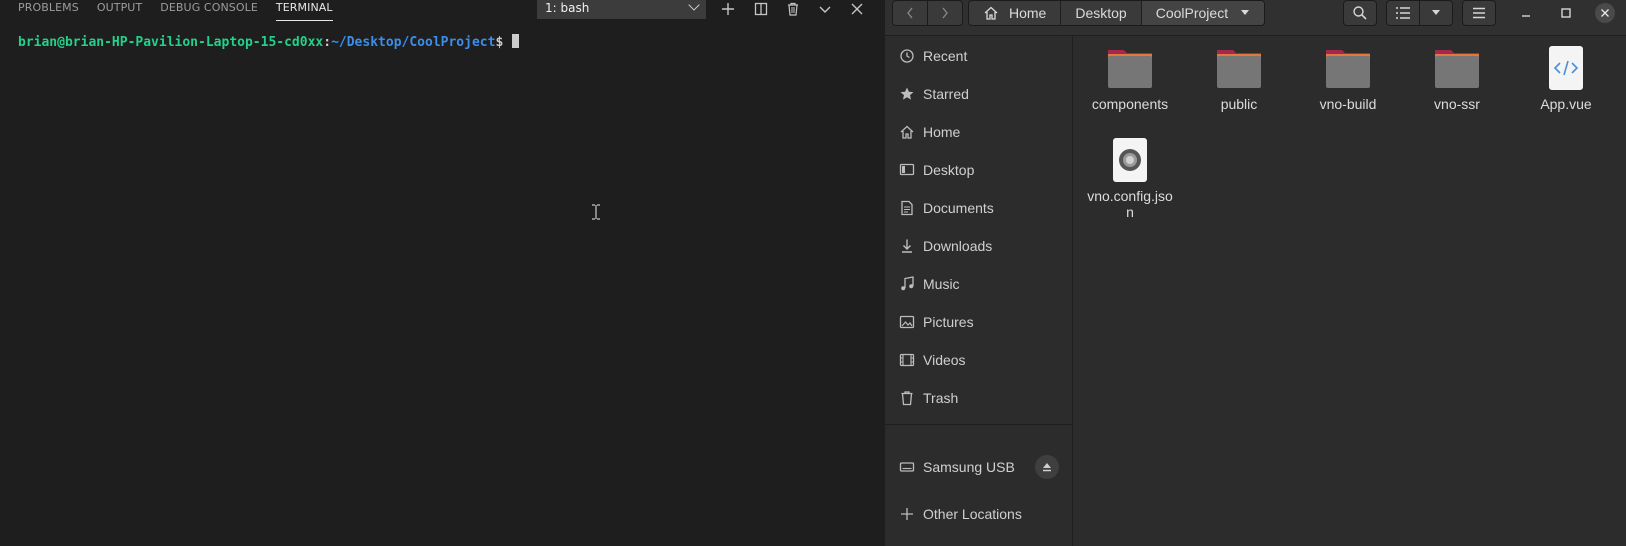 The width and height of the screenshot is (1626, 546). What do you see at coordinates (907, 284) in the screenshot?
I see `music-icon` at bounding box center [907, 284].